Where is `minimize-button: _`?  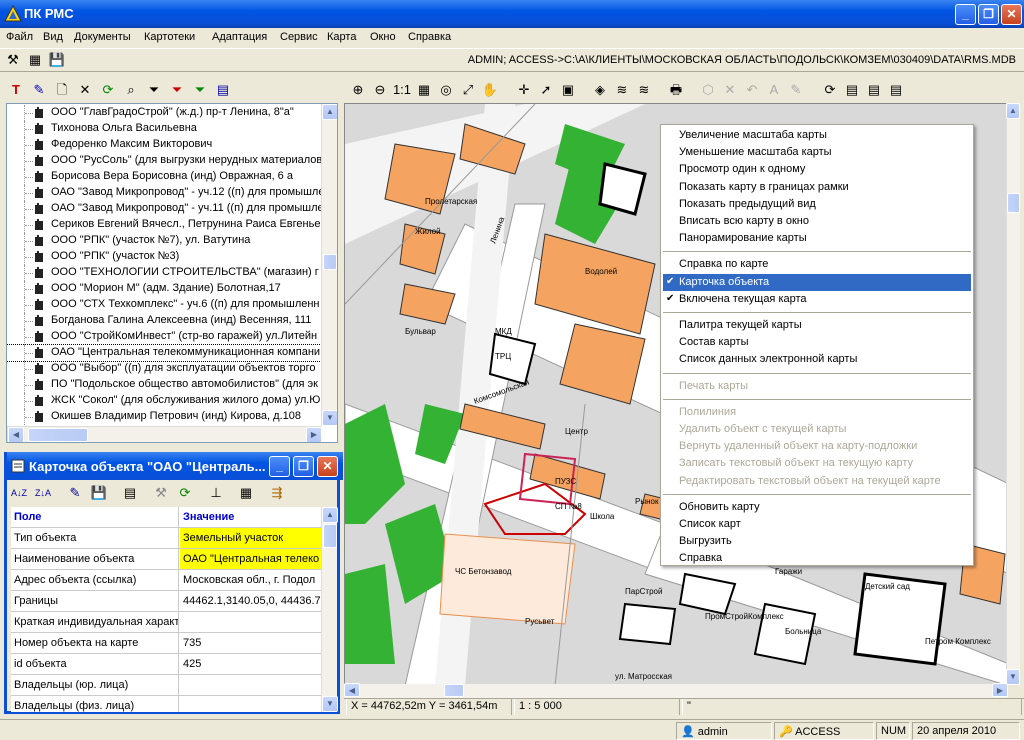
minimize-button: _ is located at coordinates (965, 14).